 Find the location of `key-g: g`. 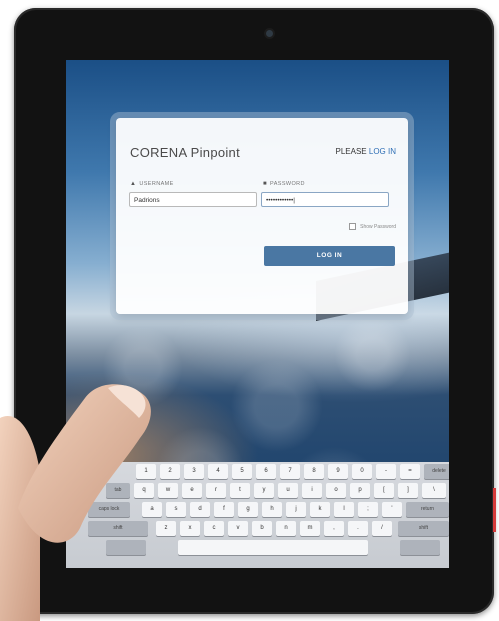

key-g: g is located at coordinates (248, 509).